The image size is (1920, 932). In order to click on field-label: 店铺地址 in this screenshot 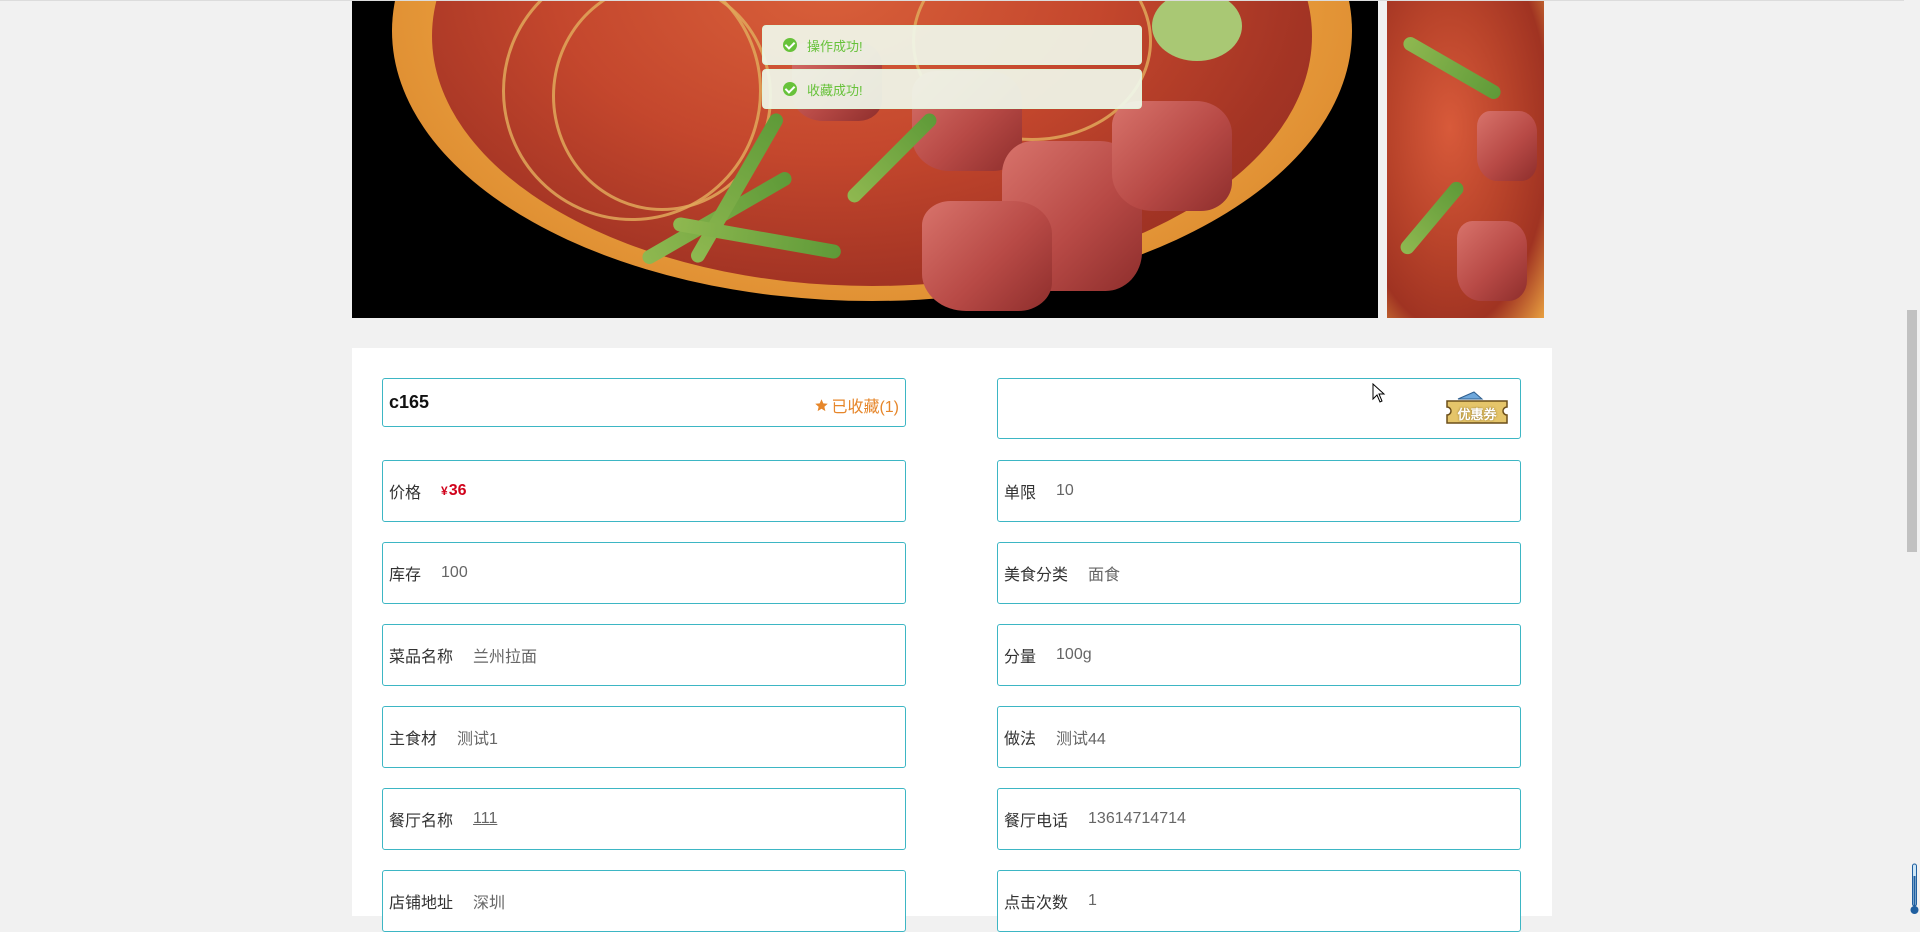, I will do `click(421, 903)`.